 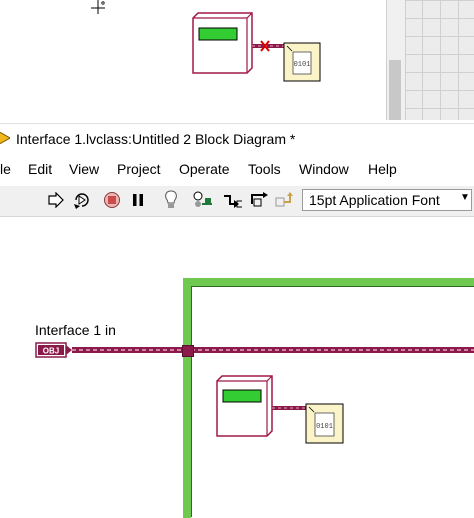 What do you see at coordinates (204, 169) in the screenshot?
I see `menu-operate: Operate` at bounding box center [204, 169].